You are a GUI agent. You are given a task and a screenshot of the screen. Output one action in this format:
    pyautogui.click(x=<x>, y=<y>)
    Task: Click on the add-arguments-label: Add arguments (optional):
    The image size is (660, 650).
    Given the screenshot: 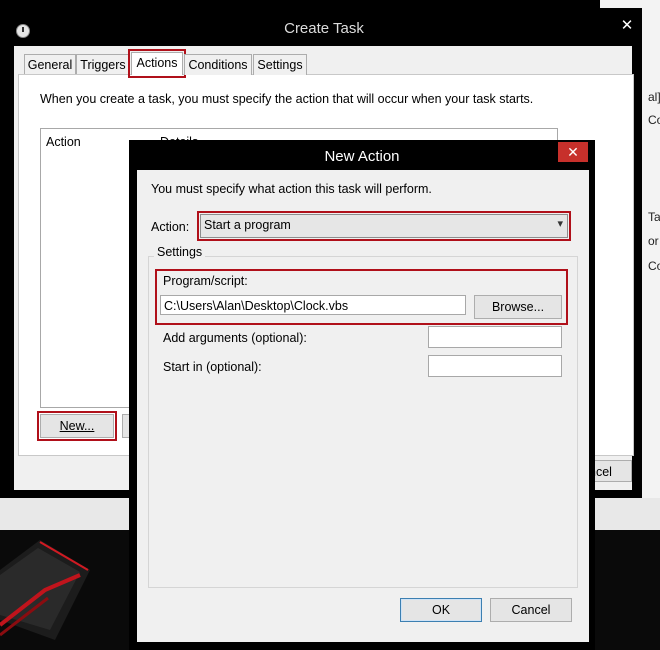 What is the action you would take?
    pyautogui.click(x=235, y=338)
    